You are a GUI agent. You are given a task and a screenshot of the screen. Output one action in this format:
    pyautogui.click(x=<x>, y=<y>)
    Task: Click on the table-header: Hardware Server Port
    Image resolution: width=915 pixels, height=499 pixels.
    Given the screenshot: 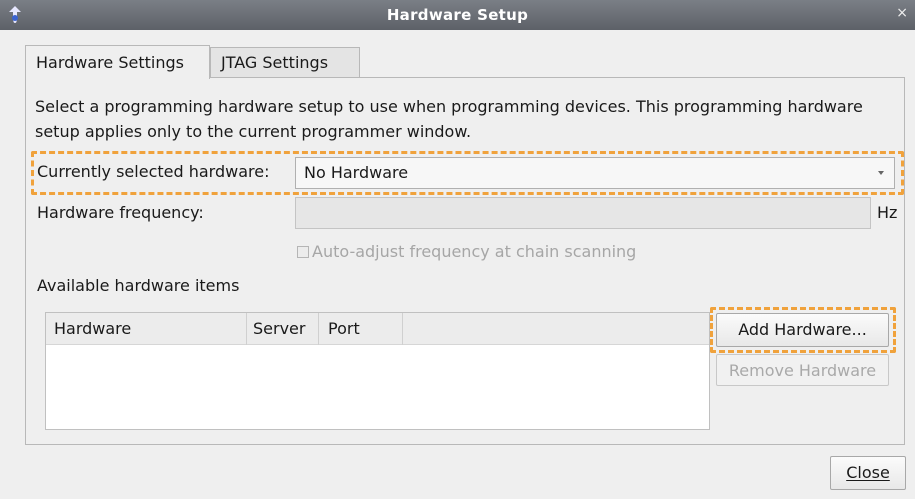 What is the action you would take?
    pyautogui.click(x=377, y=329)
    